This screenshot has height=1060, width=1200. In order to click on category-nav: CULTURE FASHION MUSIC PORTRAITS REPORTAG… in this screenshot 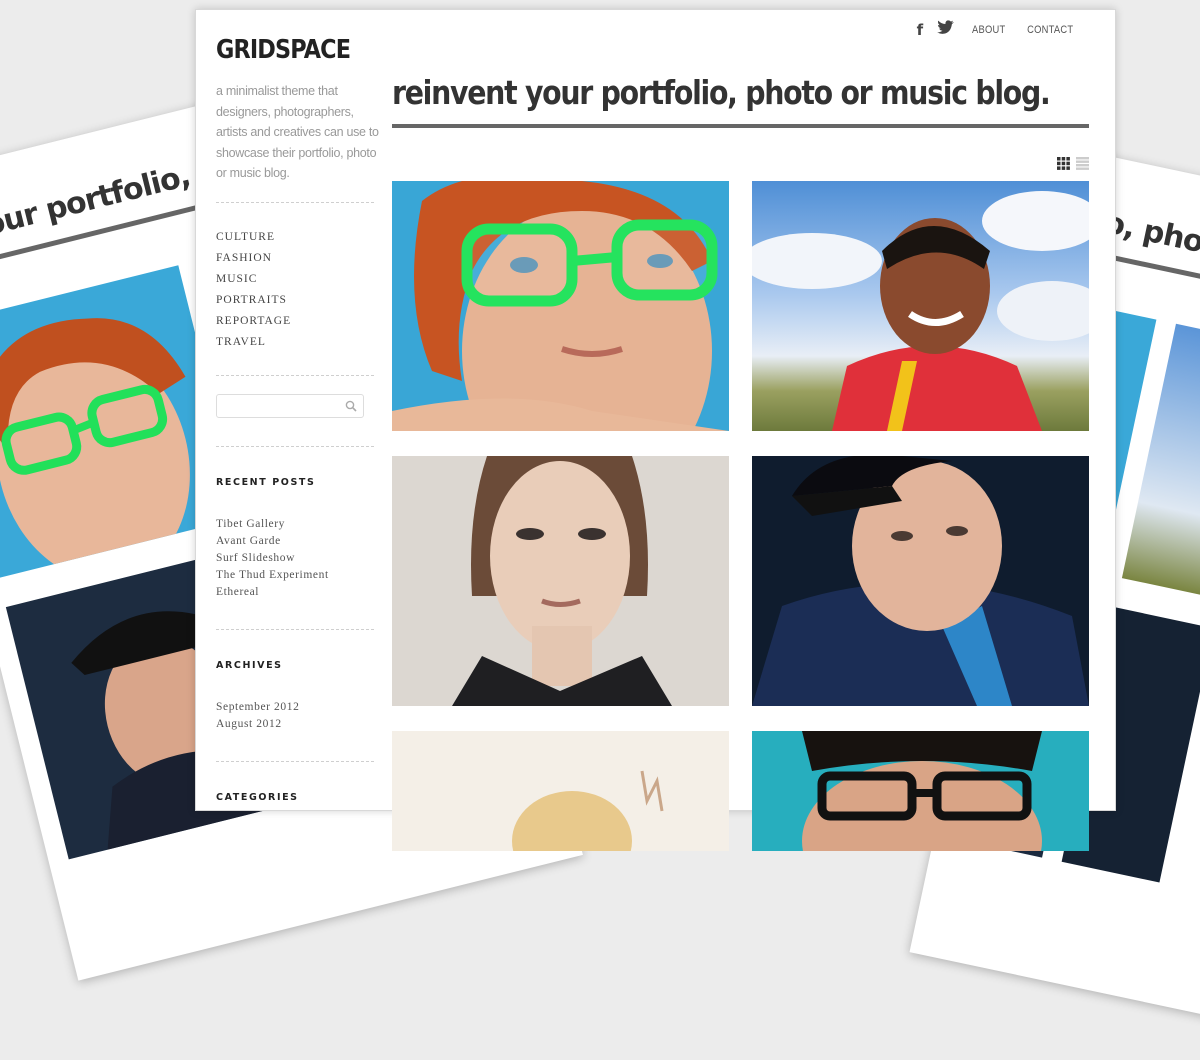, I will do `click(296, 290)`.